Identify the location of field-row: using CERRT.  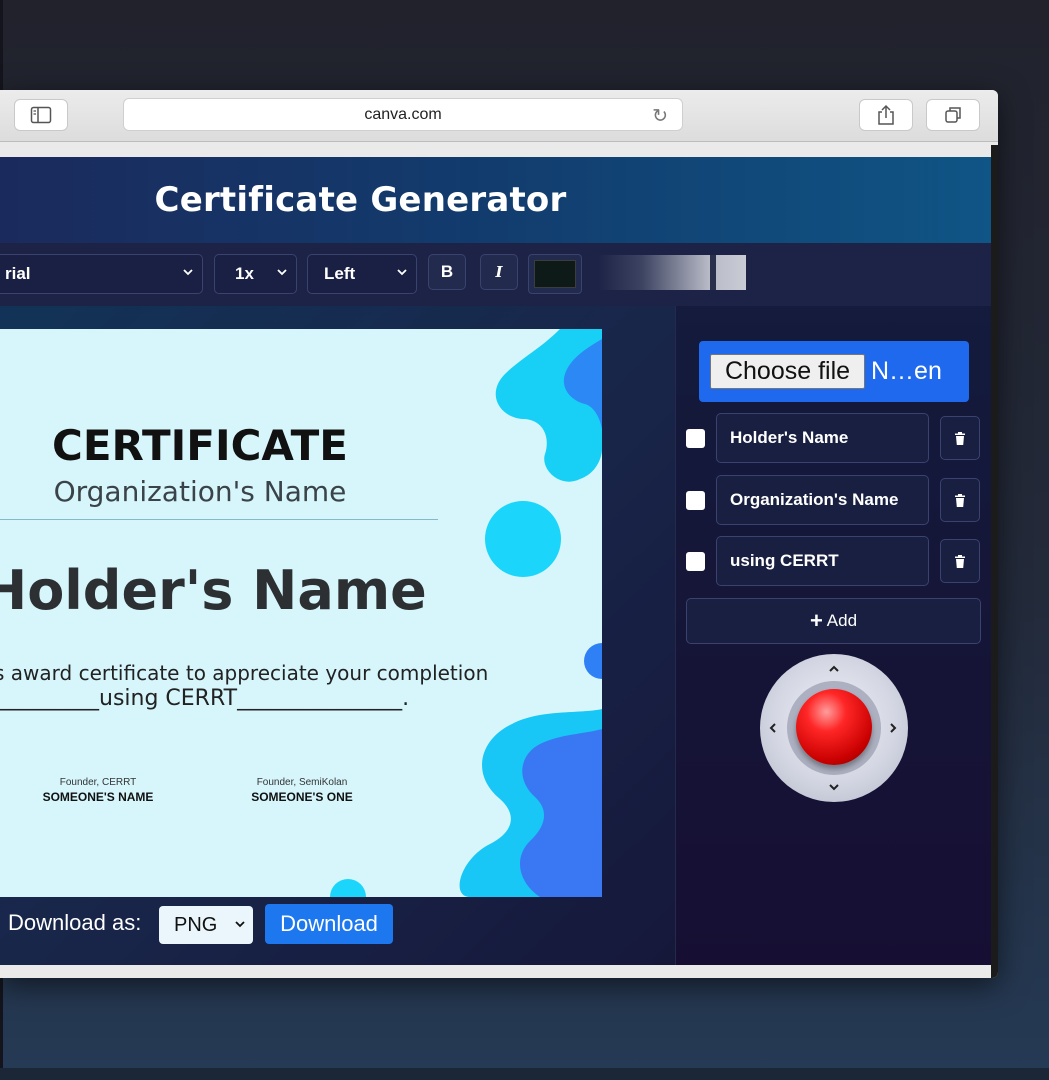
(834, 561).